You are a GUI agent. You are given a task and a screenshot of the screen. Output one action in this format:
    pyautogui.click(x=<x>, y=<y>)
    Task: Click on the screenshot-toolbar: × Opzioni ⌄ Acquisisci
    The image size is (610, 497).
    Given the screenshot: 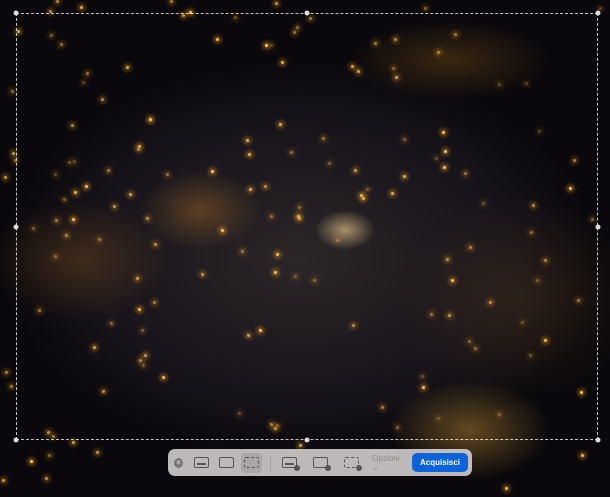 What is the action you would take?
    pyautogui.click(x=320, y=462)
    